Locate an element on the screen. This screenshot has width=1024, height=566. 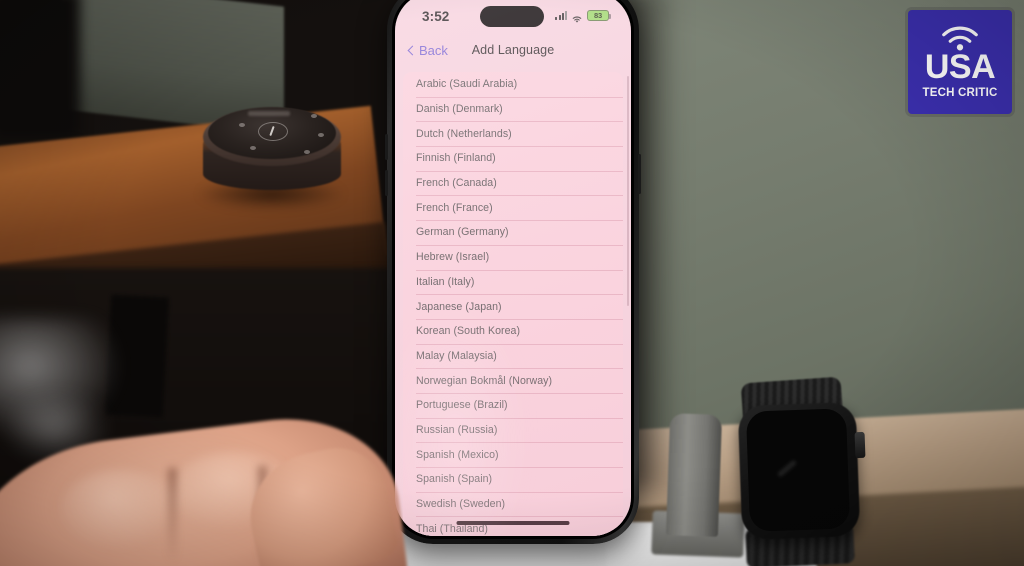
language-label: Russian (Russia) is located at coordinates (457, 429).